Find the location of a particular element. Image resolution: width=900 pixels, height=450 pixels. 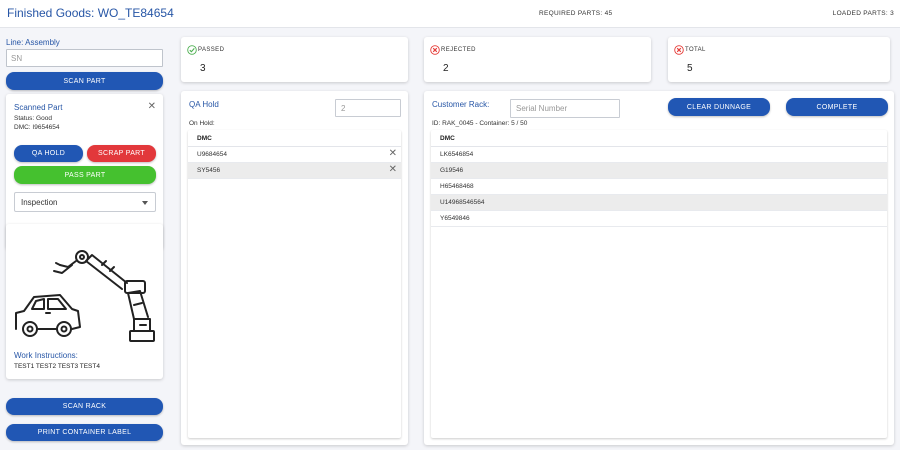

dmc-cell: LK6546854 is located at coordinates (457, 154).